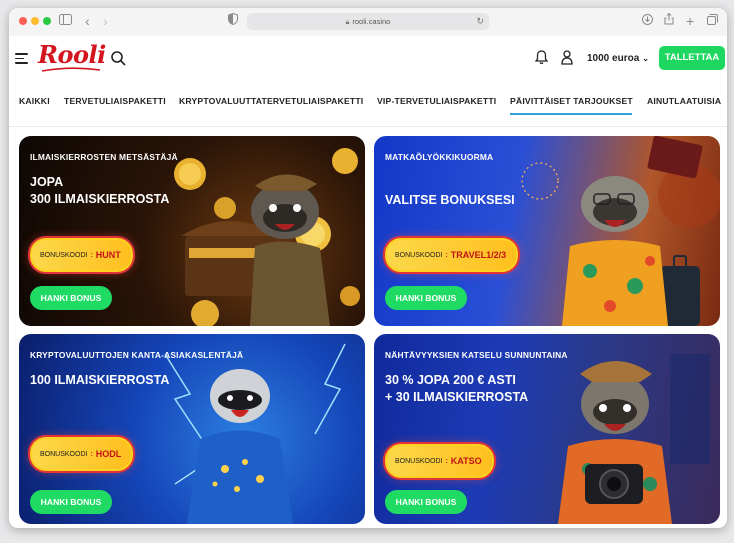 The image size is (734, 543). What do you see at coordinates (233, 20) in the screenshot?
I see `privacy-shield-icon` at bounding box center [233, 20].